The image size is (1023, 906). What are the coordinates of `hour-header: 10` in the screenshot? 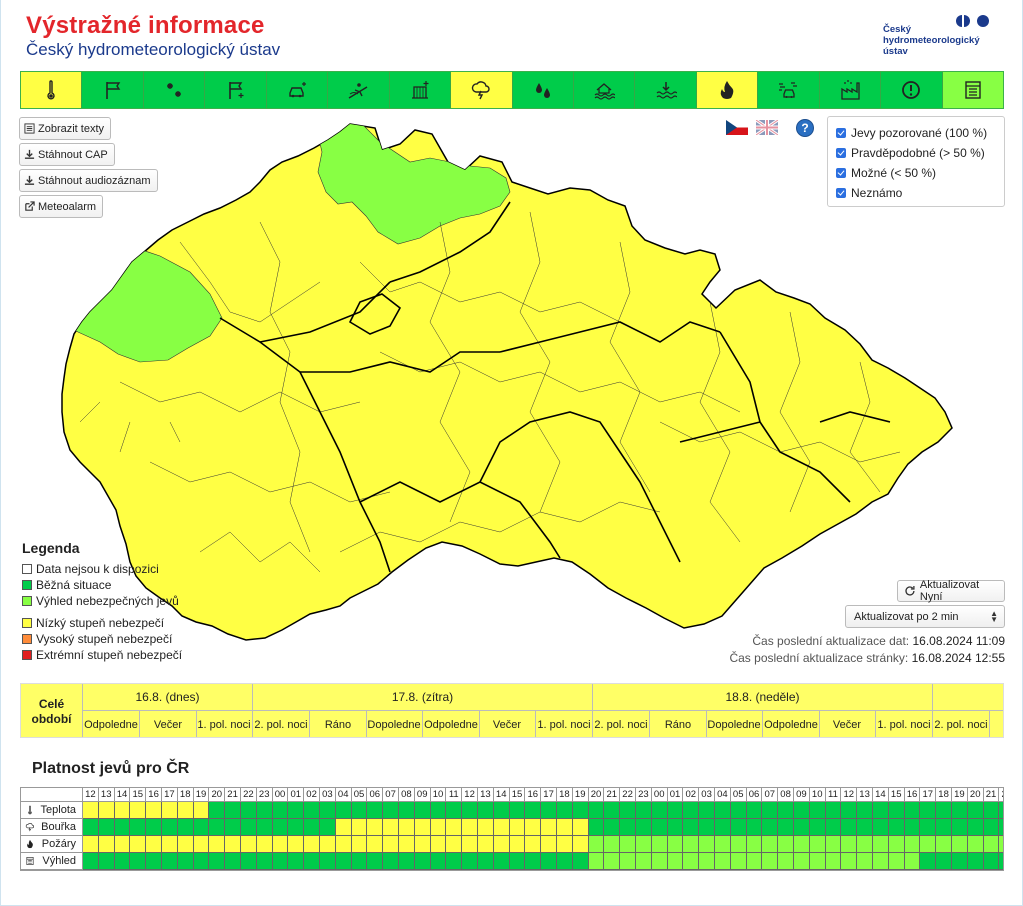 It's located at (817, 795).